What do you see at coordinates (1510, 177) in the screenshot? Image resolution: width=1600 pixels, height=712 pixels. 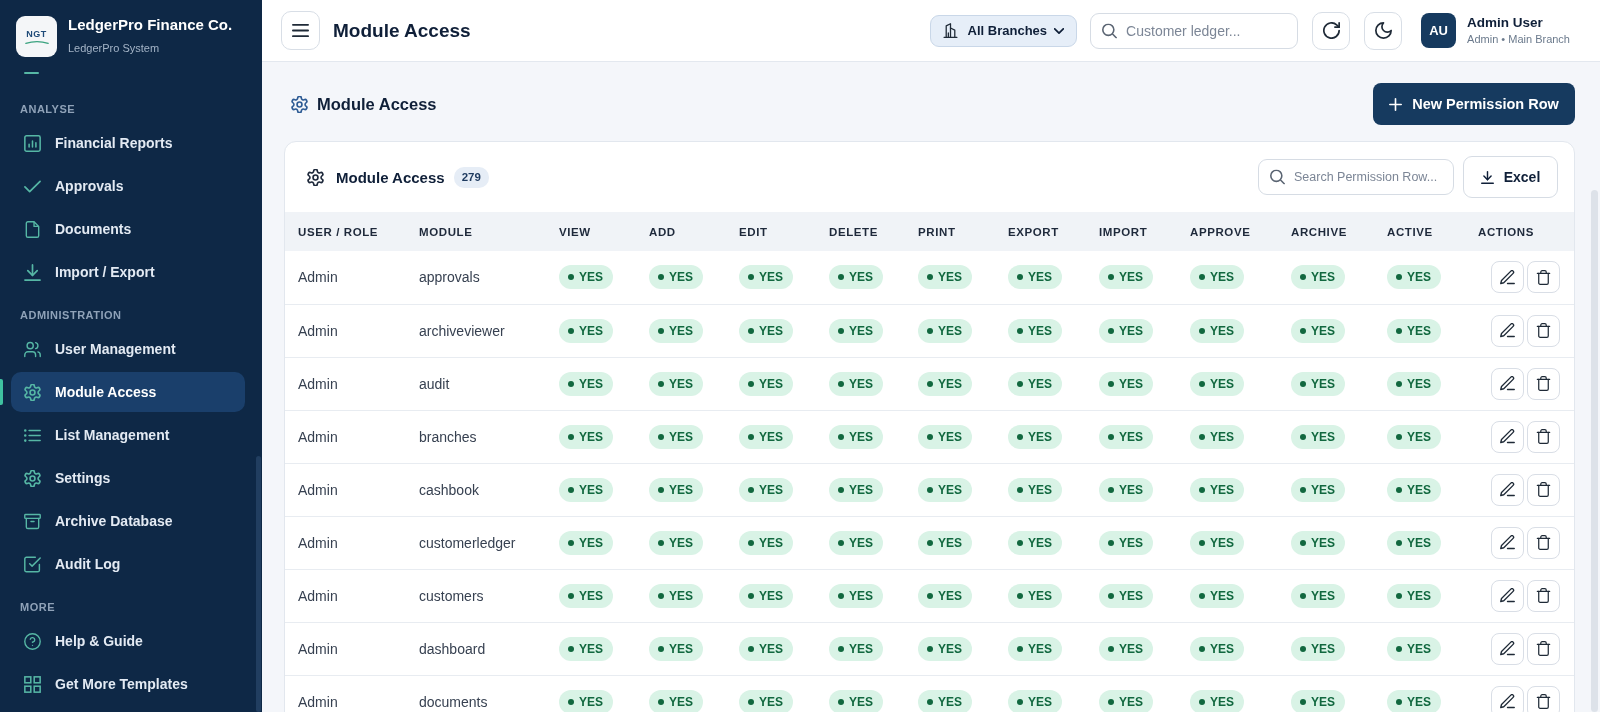 I see `excel-export-button: Excel` at bounding box center [1510, 177].